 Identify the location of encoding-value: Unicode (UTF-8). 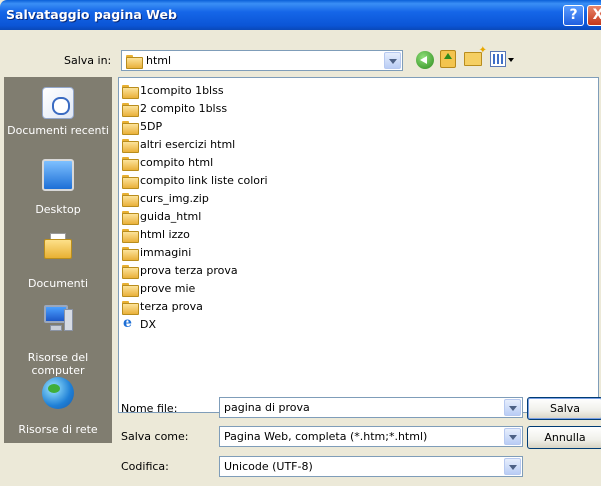
(268, 466).